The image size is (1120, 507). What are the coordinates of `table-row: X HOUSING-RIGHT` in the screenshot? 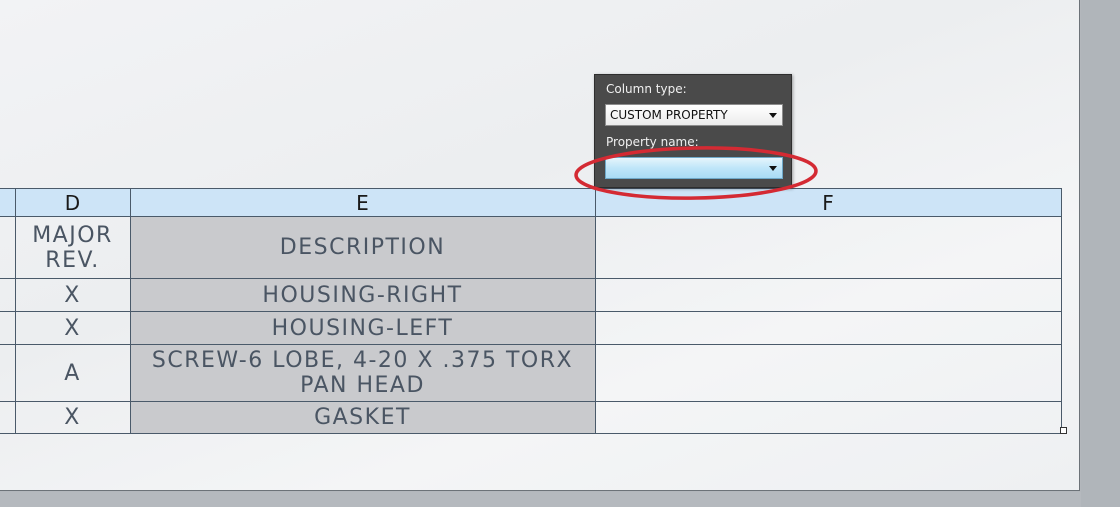 It's located at (531, 295).